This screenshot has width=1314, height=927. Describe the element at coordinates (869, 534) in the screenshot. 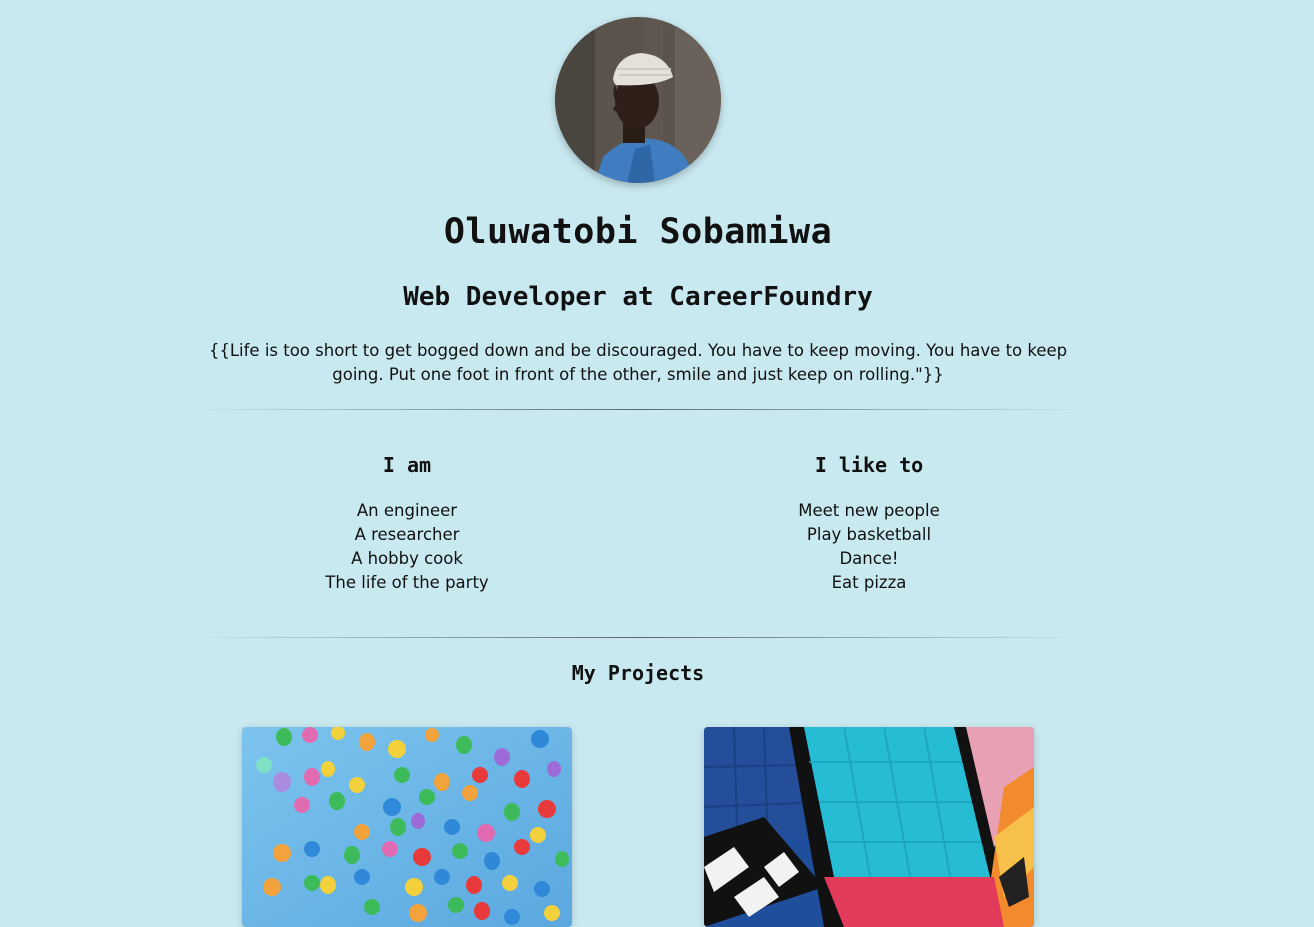

I see `list-item: Play basketball` at that location.